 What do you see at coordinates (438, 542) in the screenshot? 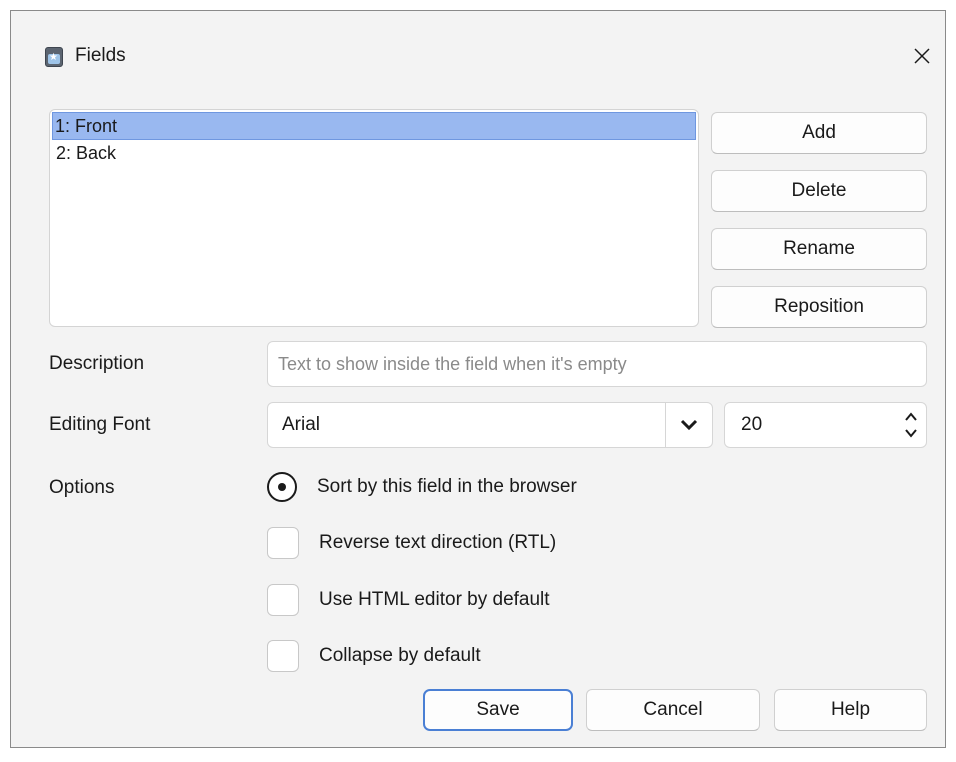
I see `rtl-label: Reverse text direction (RTL)` at bounding box center [438, 542].